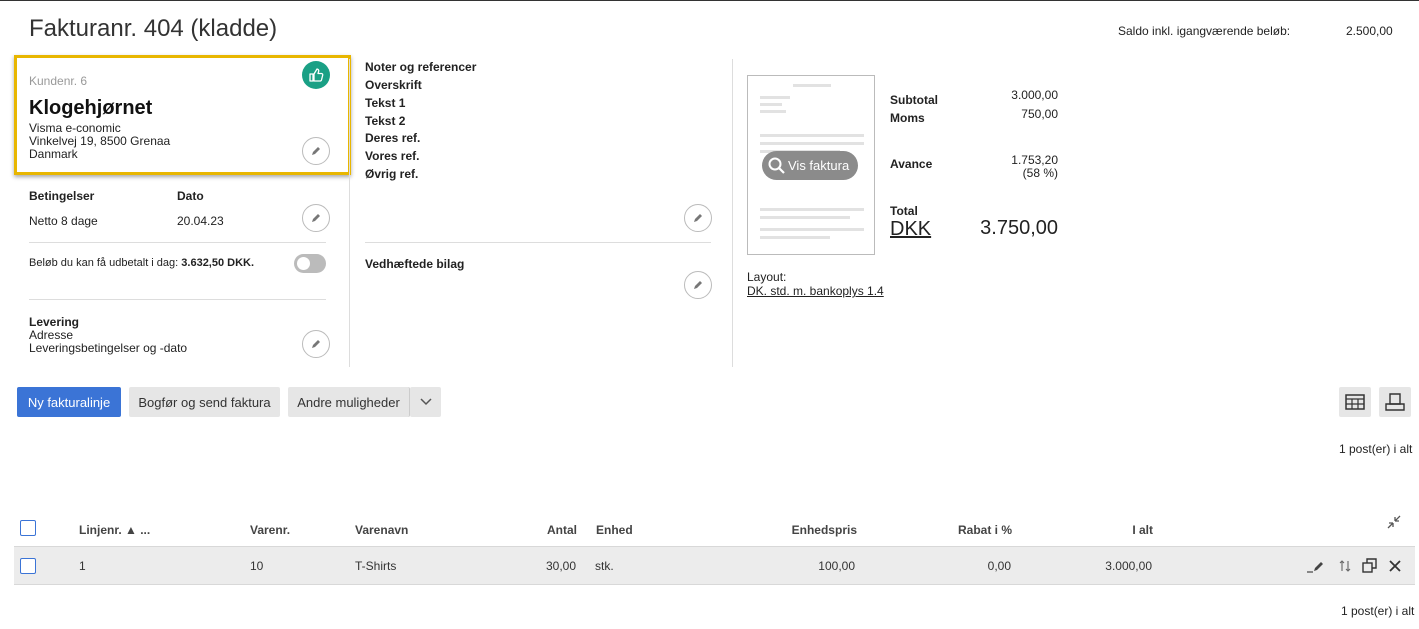 This screenshot has height=629, width=1419. What do you see at coordinates (108, 348) in the screenshot?
I see `delivery-terms: Leveringsbetingelser og -dato` at bounding box center [108, 348].